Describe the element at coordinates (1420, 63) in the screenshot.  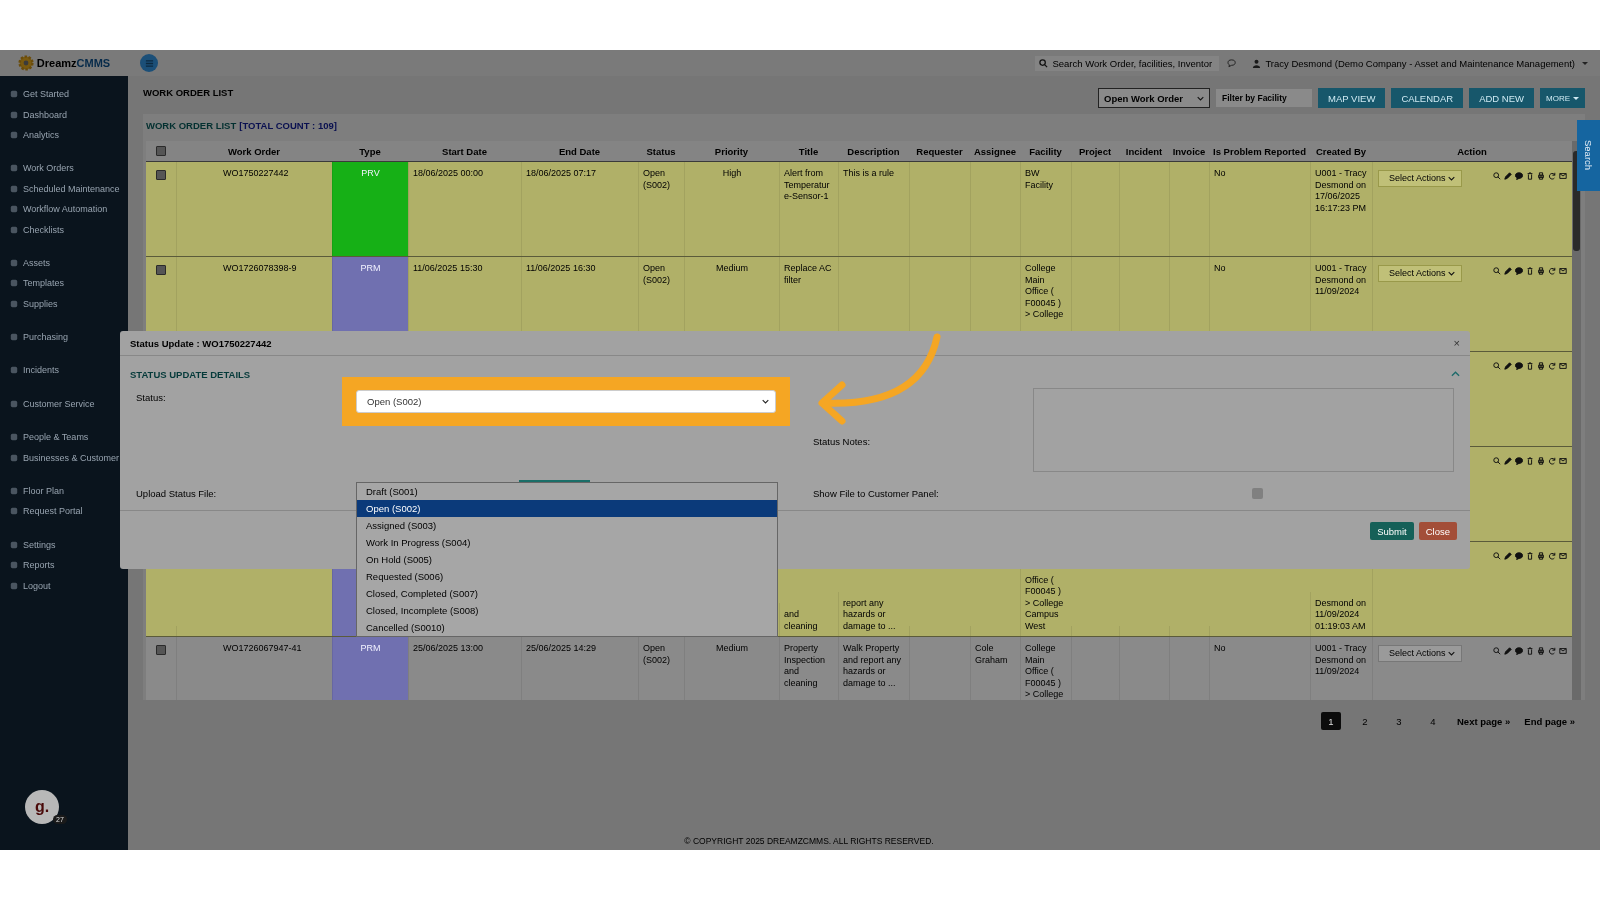
I see `user-menu: Tracy Desmond (Demo Company - Asset and Maintenance Management)` at that location.